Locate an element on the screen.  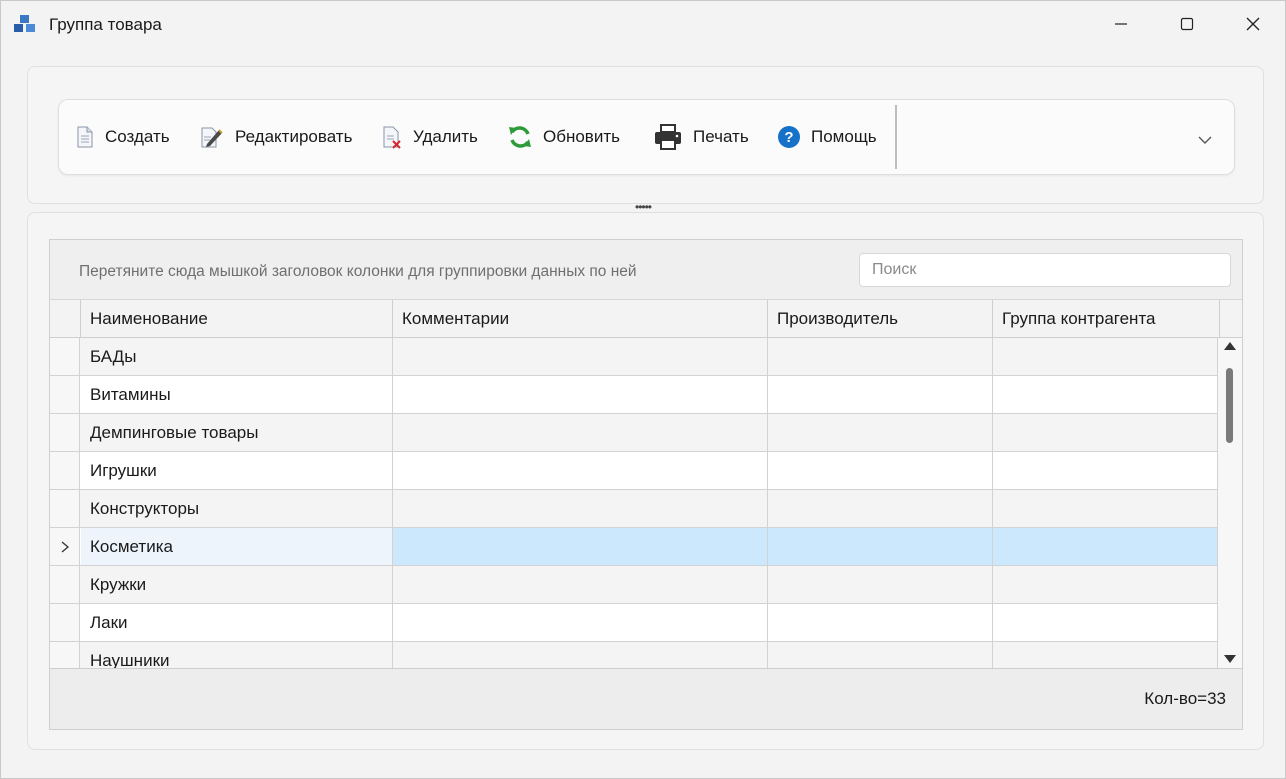
delete-label: Удалить is located at coordinates (445, 136).